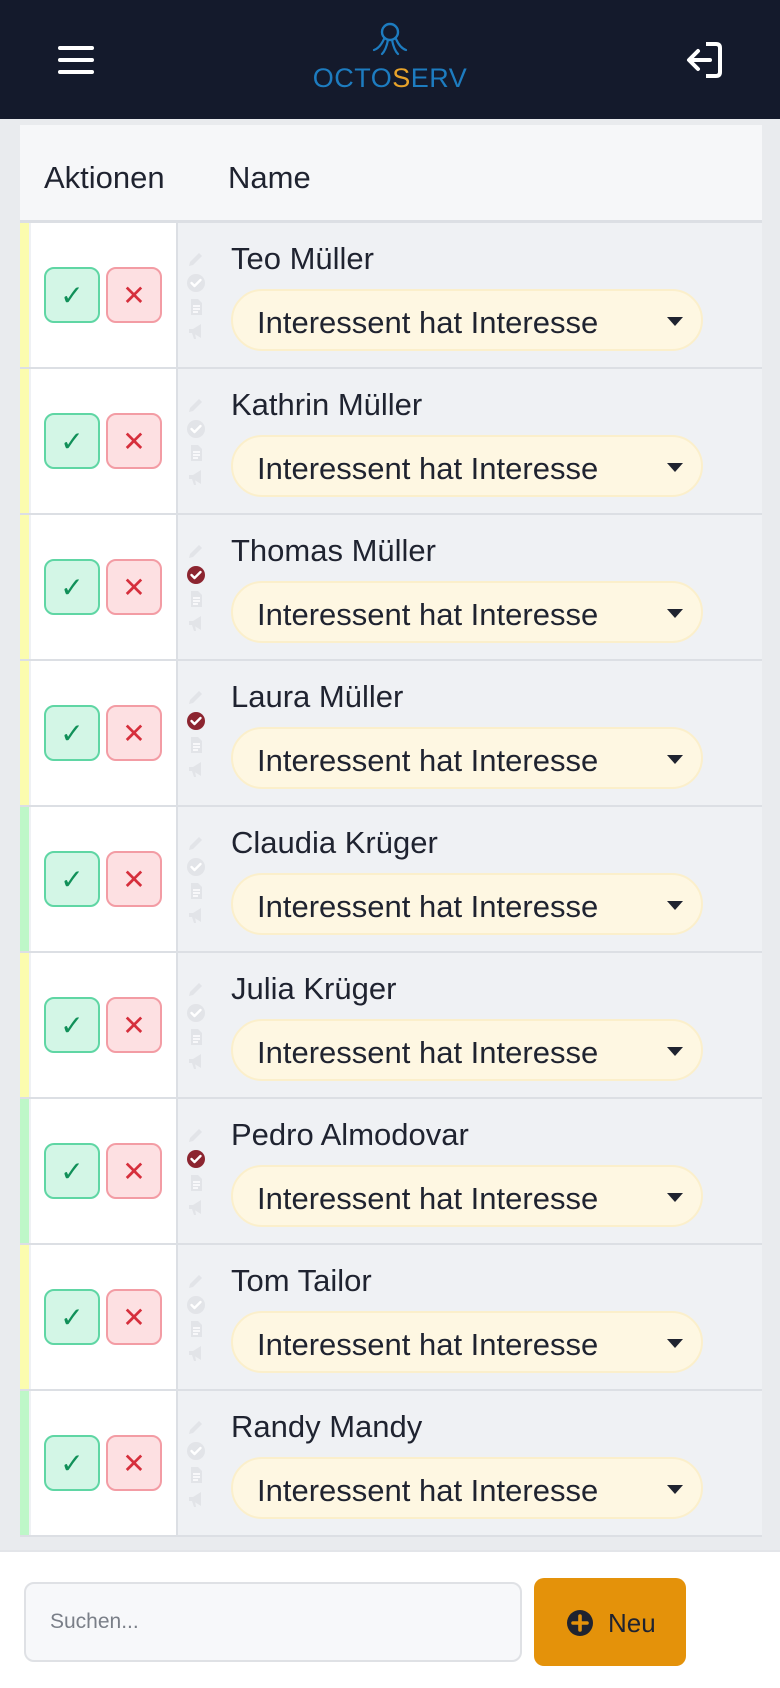 The image size is (780, 1688). I want to click on table-row: ✓ ✕ Teo Müller Interessent hat Interesse, so click(391, 296).